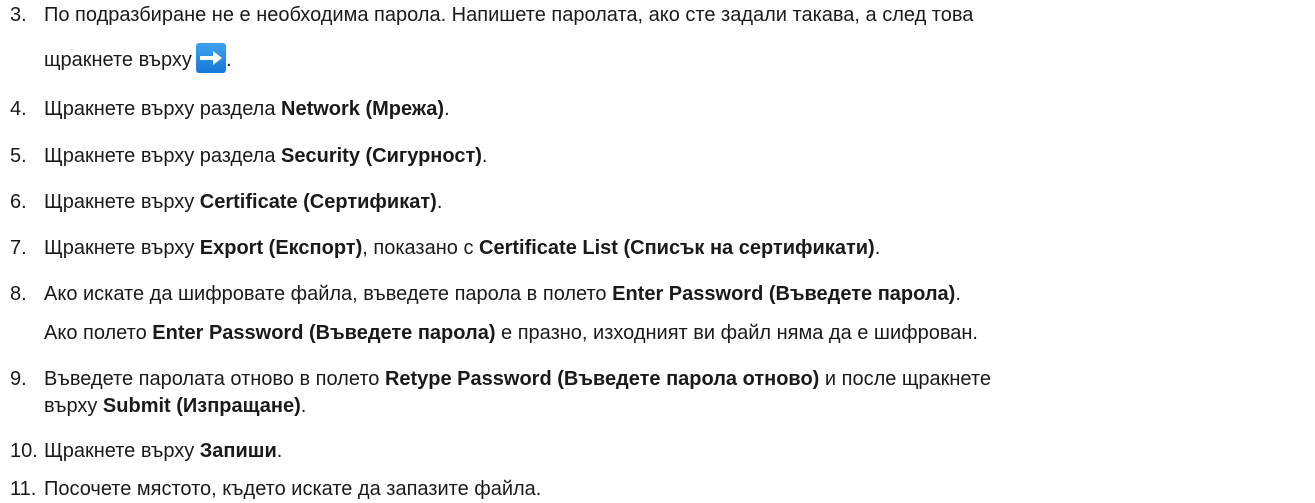  Describe the element at coordinates (18, 379) in the screenshot. I see `step-number: 9.` at that location.